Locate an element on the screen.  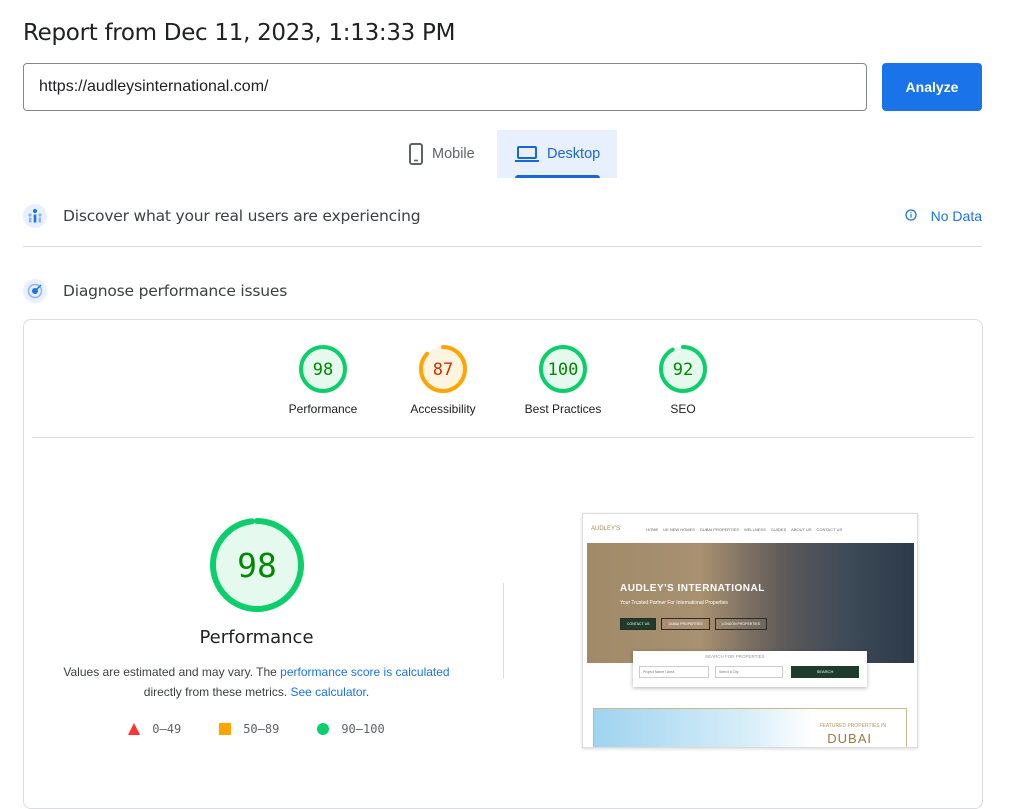
screenshot-city-select: Select a City is located at coordinates (749, 672).